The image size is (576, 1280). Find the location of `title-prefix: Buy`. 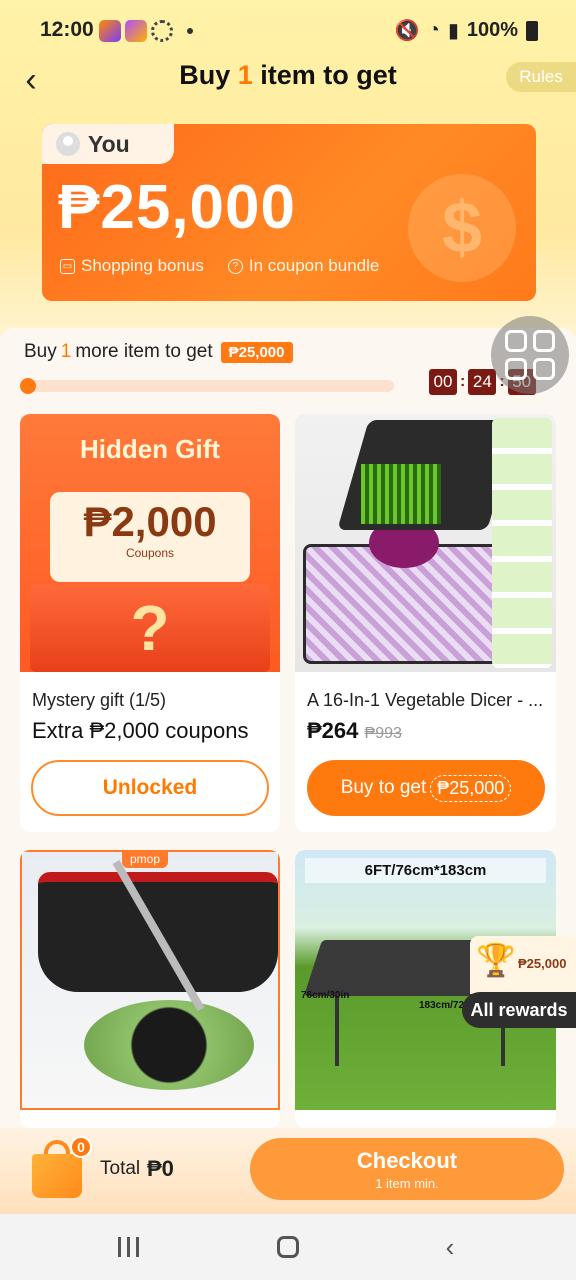

title-prefix: Buy is located at coordinates (208, 75).